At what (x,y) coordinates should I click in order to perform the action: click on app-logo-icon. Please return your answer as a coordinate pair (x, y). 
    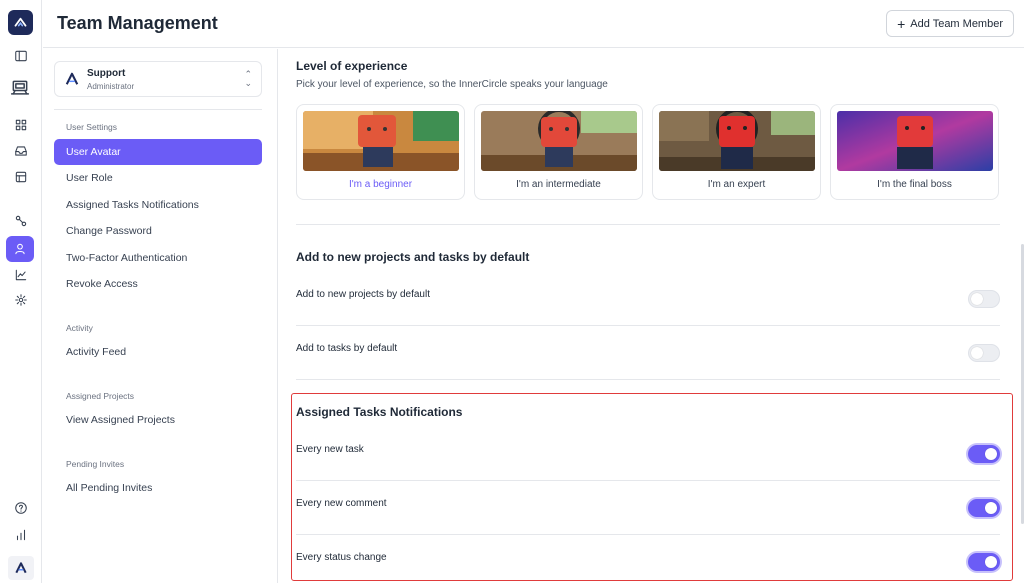
    Looking at the image, I should click on (20, 22).